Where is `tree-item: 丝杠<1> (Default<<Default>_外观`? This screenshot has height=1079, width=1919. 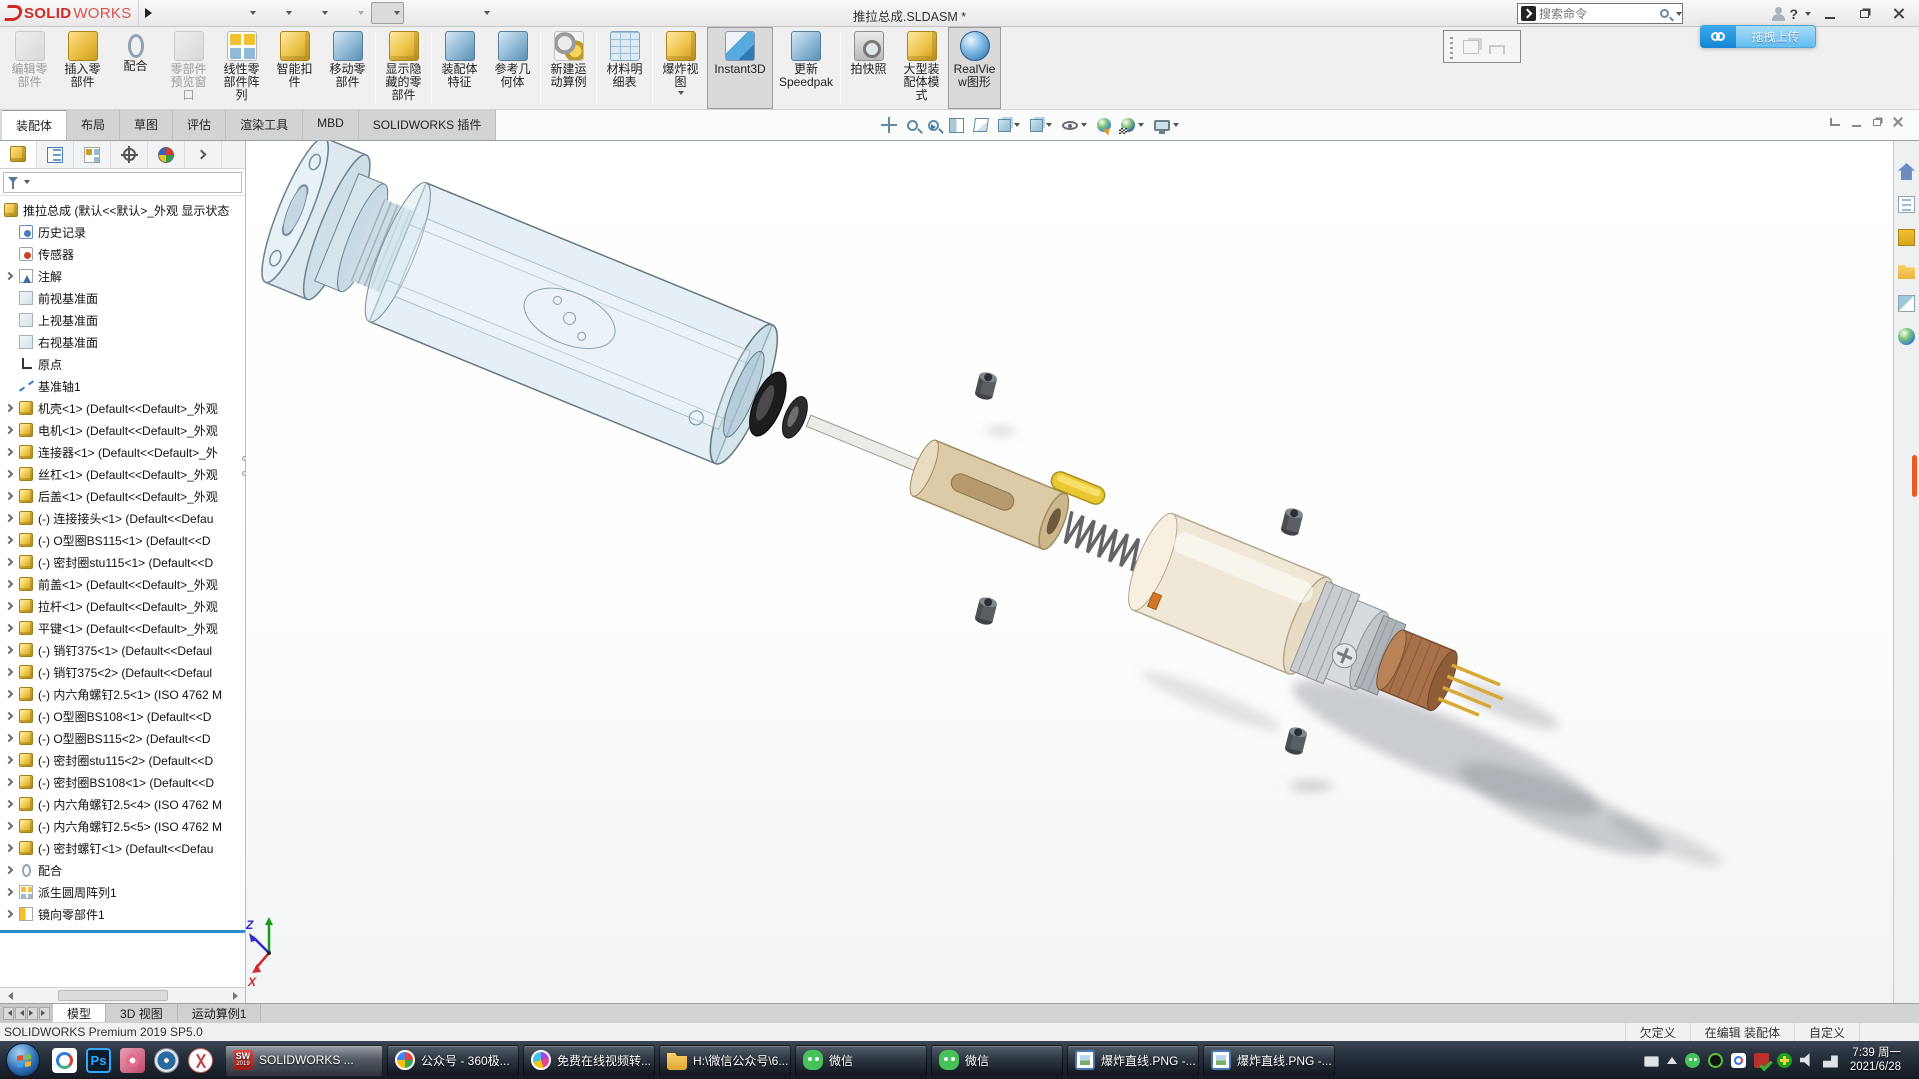 tree-item: 丝杠<1> (Default<<Default>_外观 is located at coordinates (122, 474).